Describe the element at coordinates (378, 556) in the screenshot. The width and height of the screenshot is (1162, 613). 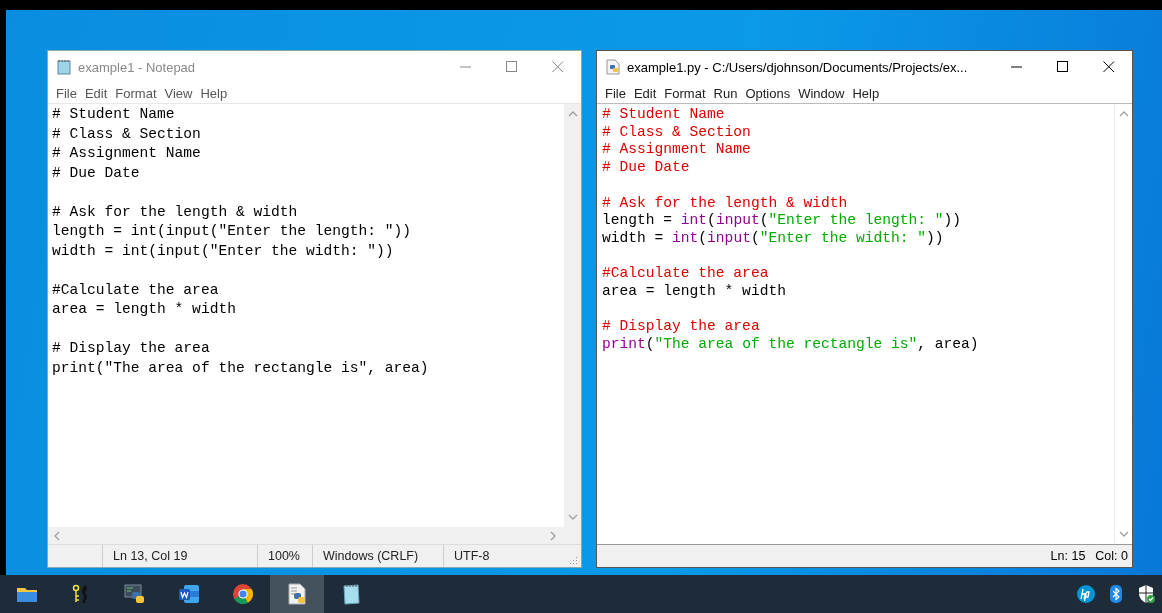
I see `line-ending: Windows (CRLF)` at that location.